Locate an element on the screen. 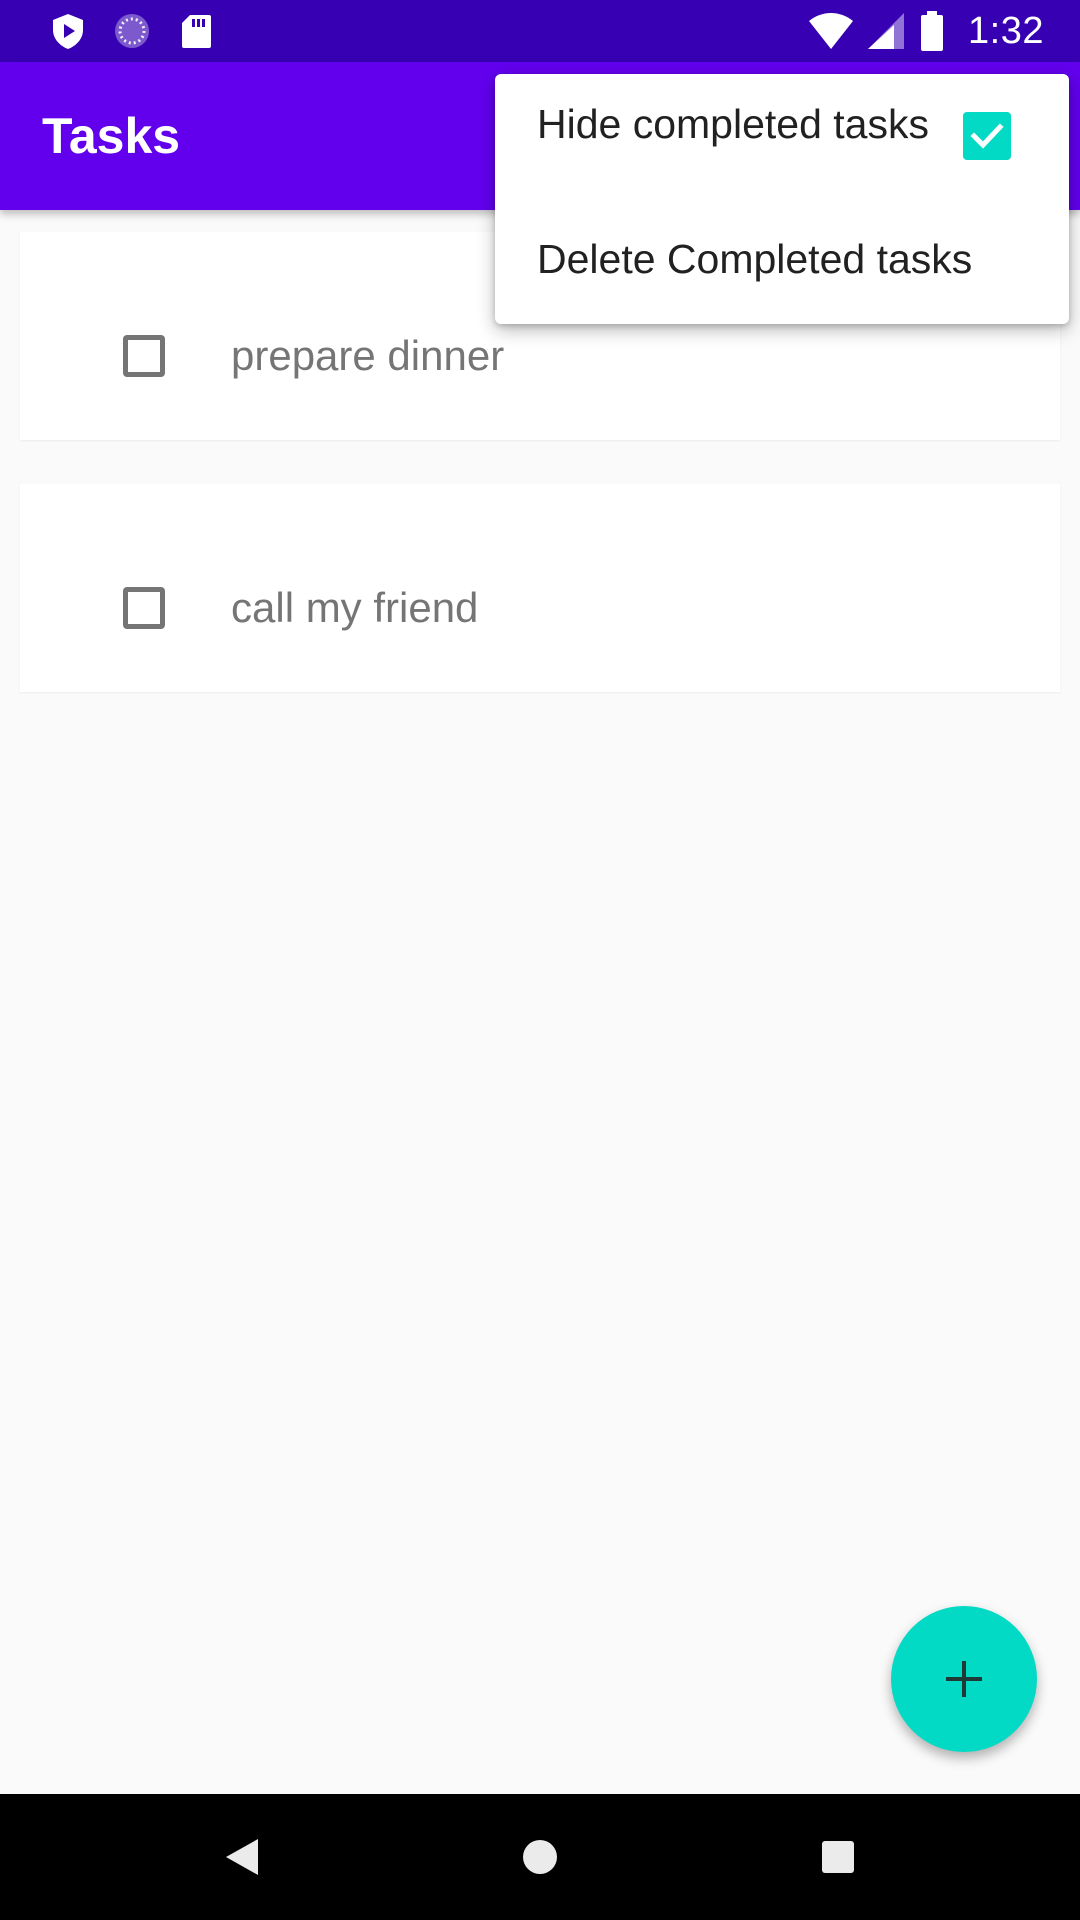 This screenshot has width=1080, height=1920. menu-item-hide-completed: Hide completed tasks is located at coordinates (782, 136).